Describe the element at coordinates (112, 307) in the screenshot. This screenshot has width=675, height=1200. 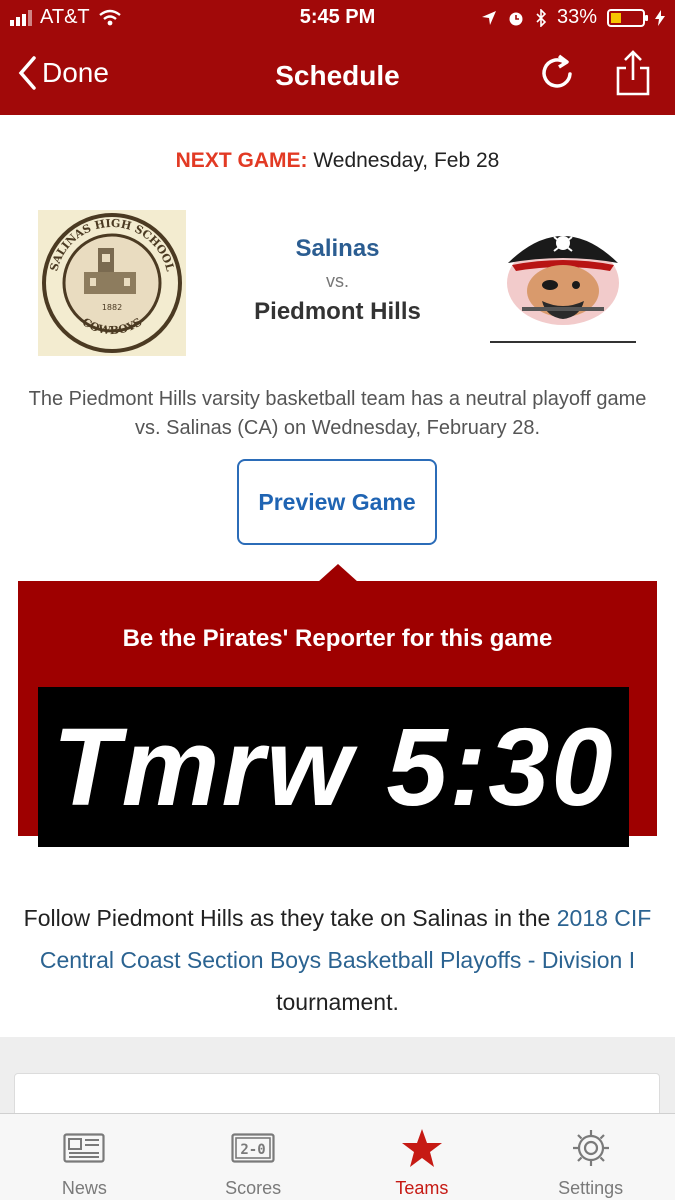
I see `logo-year: 1882` at that location.